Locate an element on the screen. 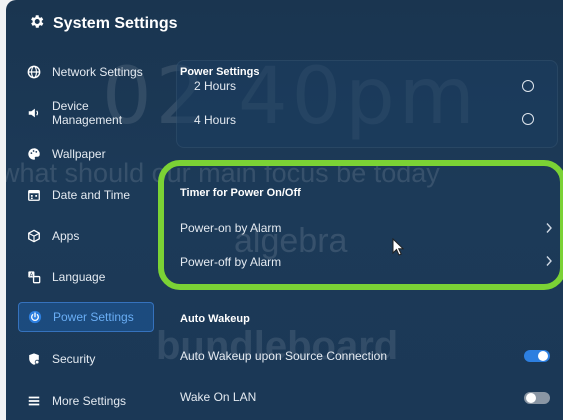 Image resolution: width=563 pixels, height=420 pixels. sidebar-item-security: Security is located at coordinates (86, 359).